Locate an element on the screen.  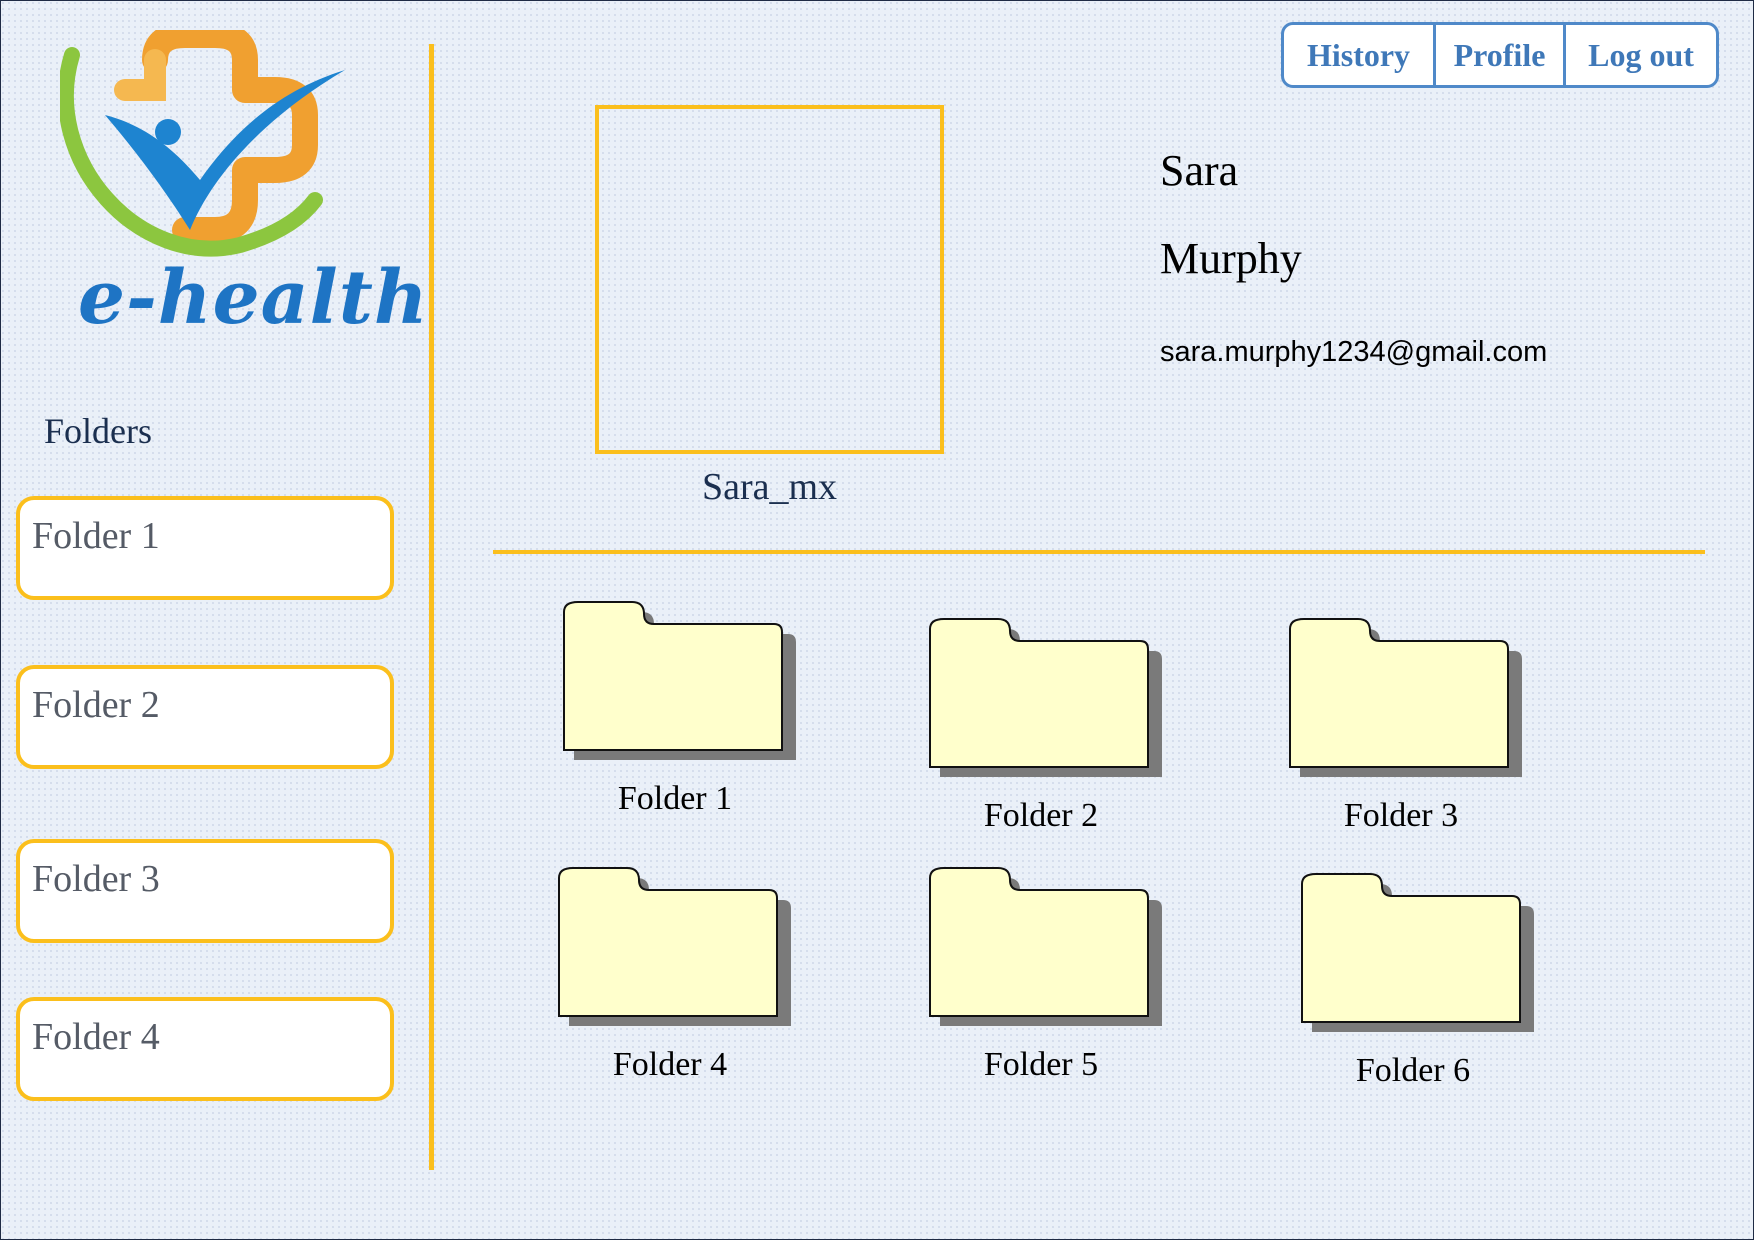
folder-tile-1: Folder 1 is located at coordinates (690, 708).